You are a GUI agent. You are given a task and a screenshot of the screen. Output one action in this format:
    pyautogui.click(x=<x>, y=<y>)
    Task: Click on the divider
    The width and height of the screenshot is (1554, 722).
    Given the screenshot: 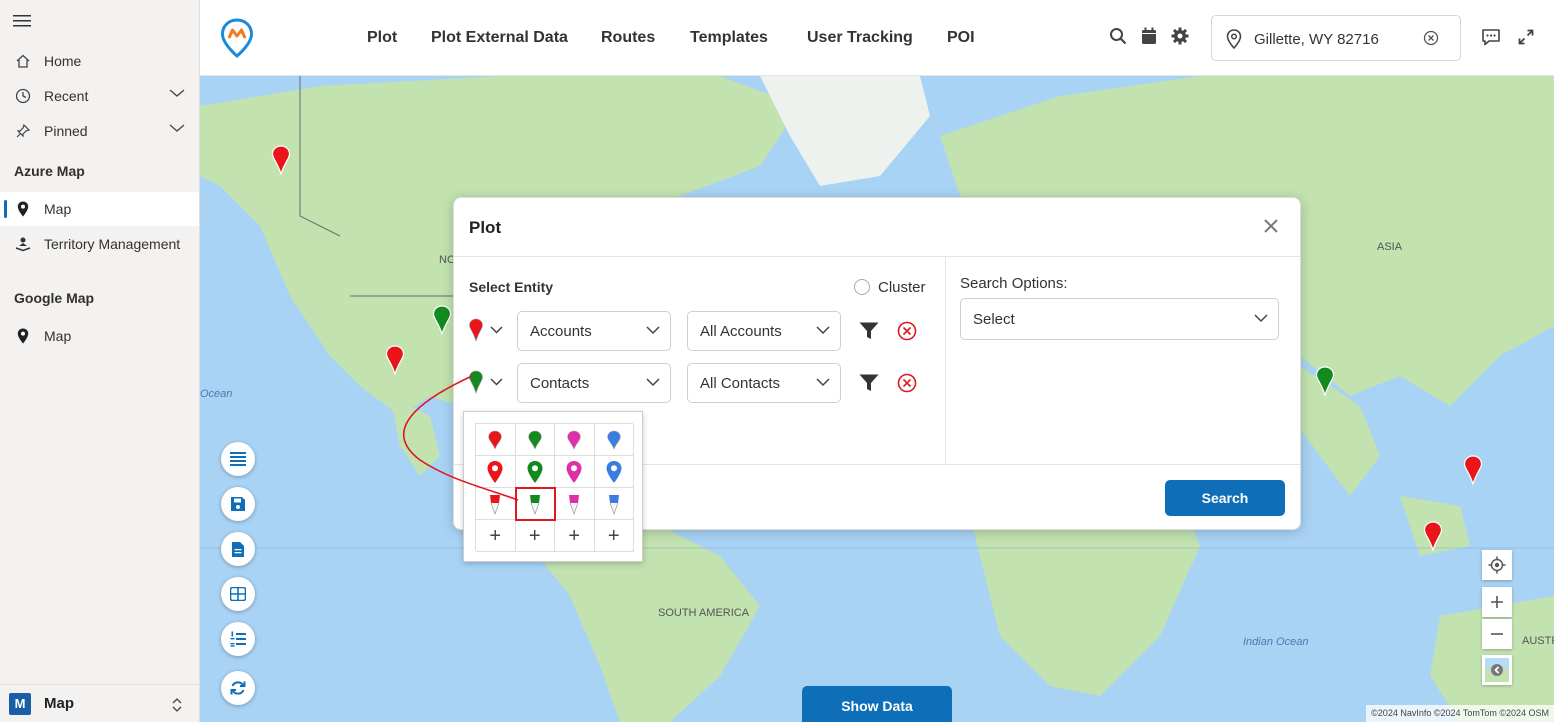 What is the action you would take?
    pyautogui.click(x=877, y=256)
    